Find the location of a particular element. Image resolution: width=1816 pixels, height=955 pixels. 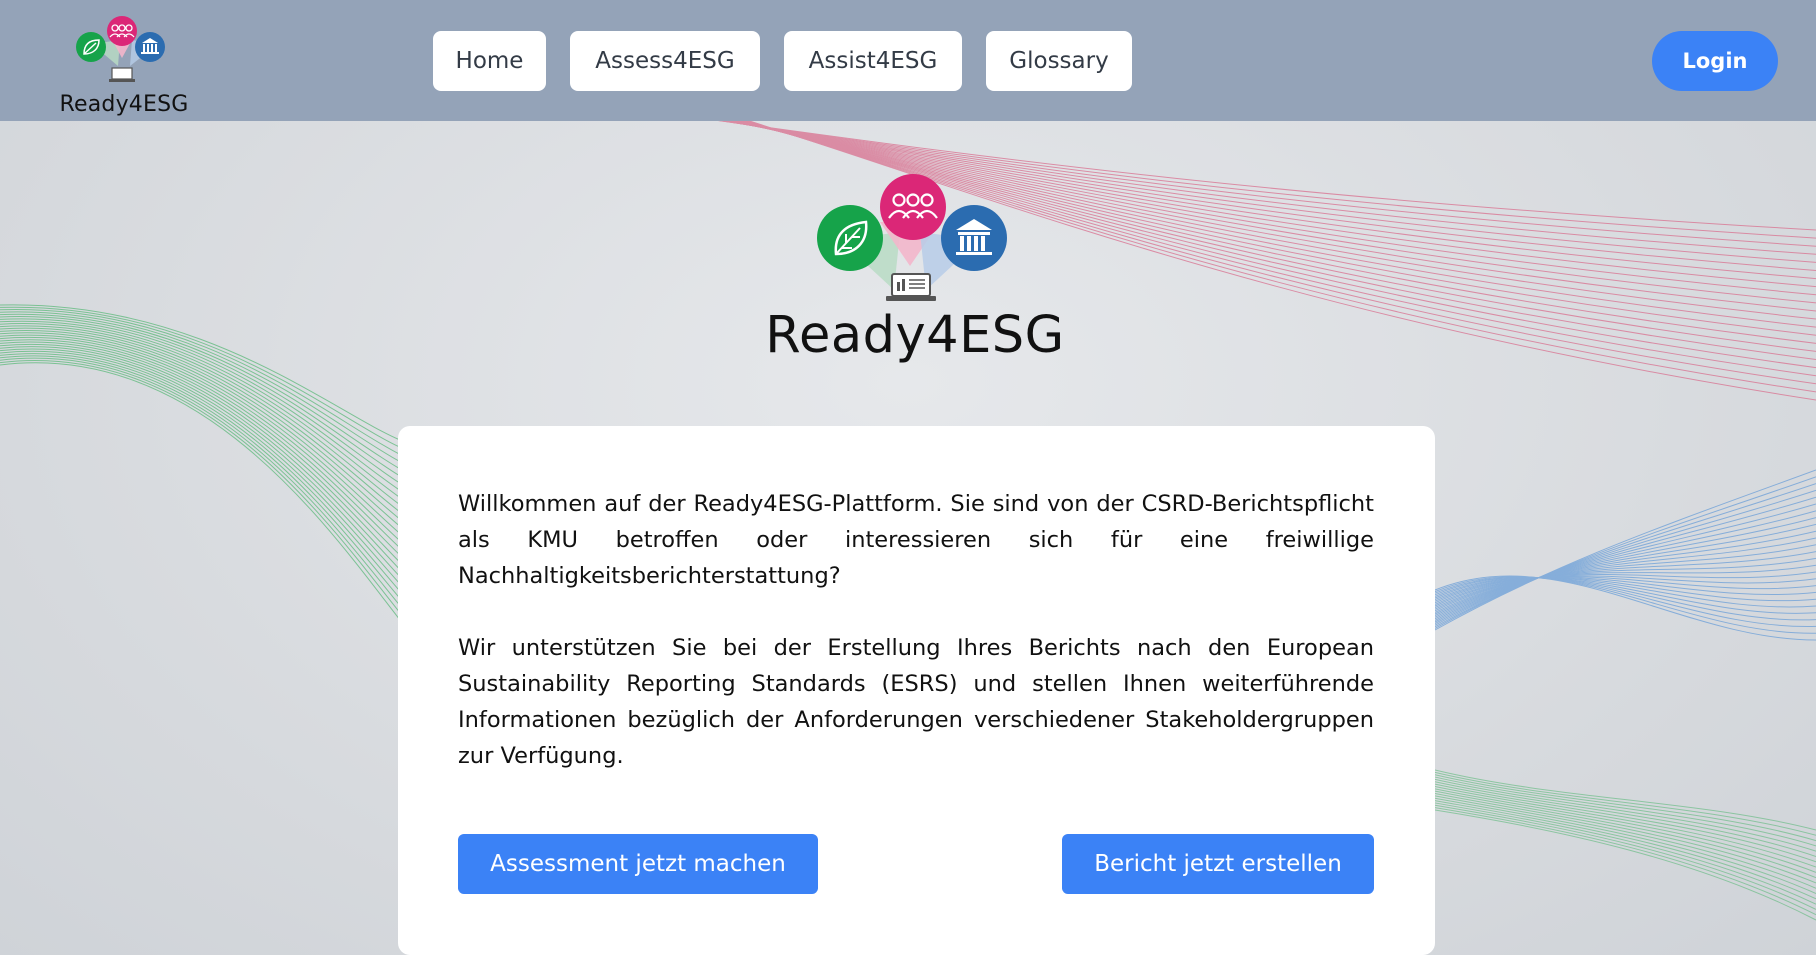

nav-home-button: Home is located at coordinates (489, 61).